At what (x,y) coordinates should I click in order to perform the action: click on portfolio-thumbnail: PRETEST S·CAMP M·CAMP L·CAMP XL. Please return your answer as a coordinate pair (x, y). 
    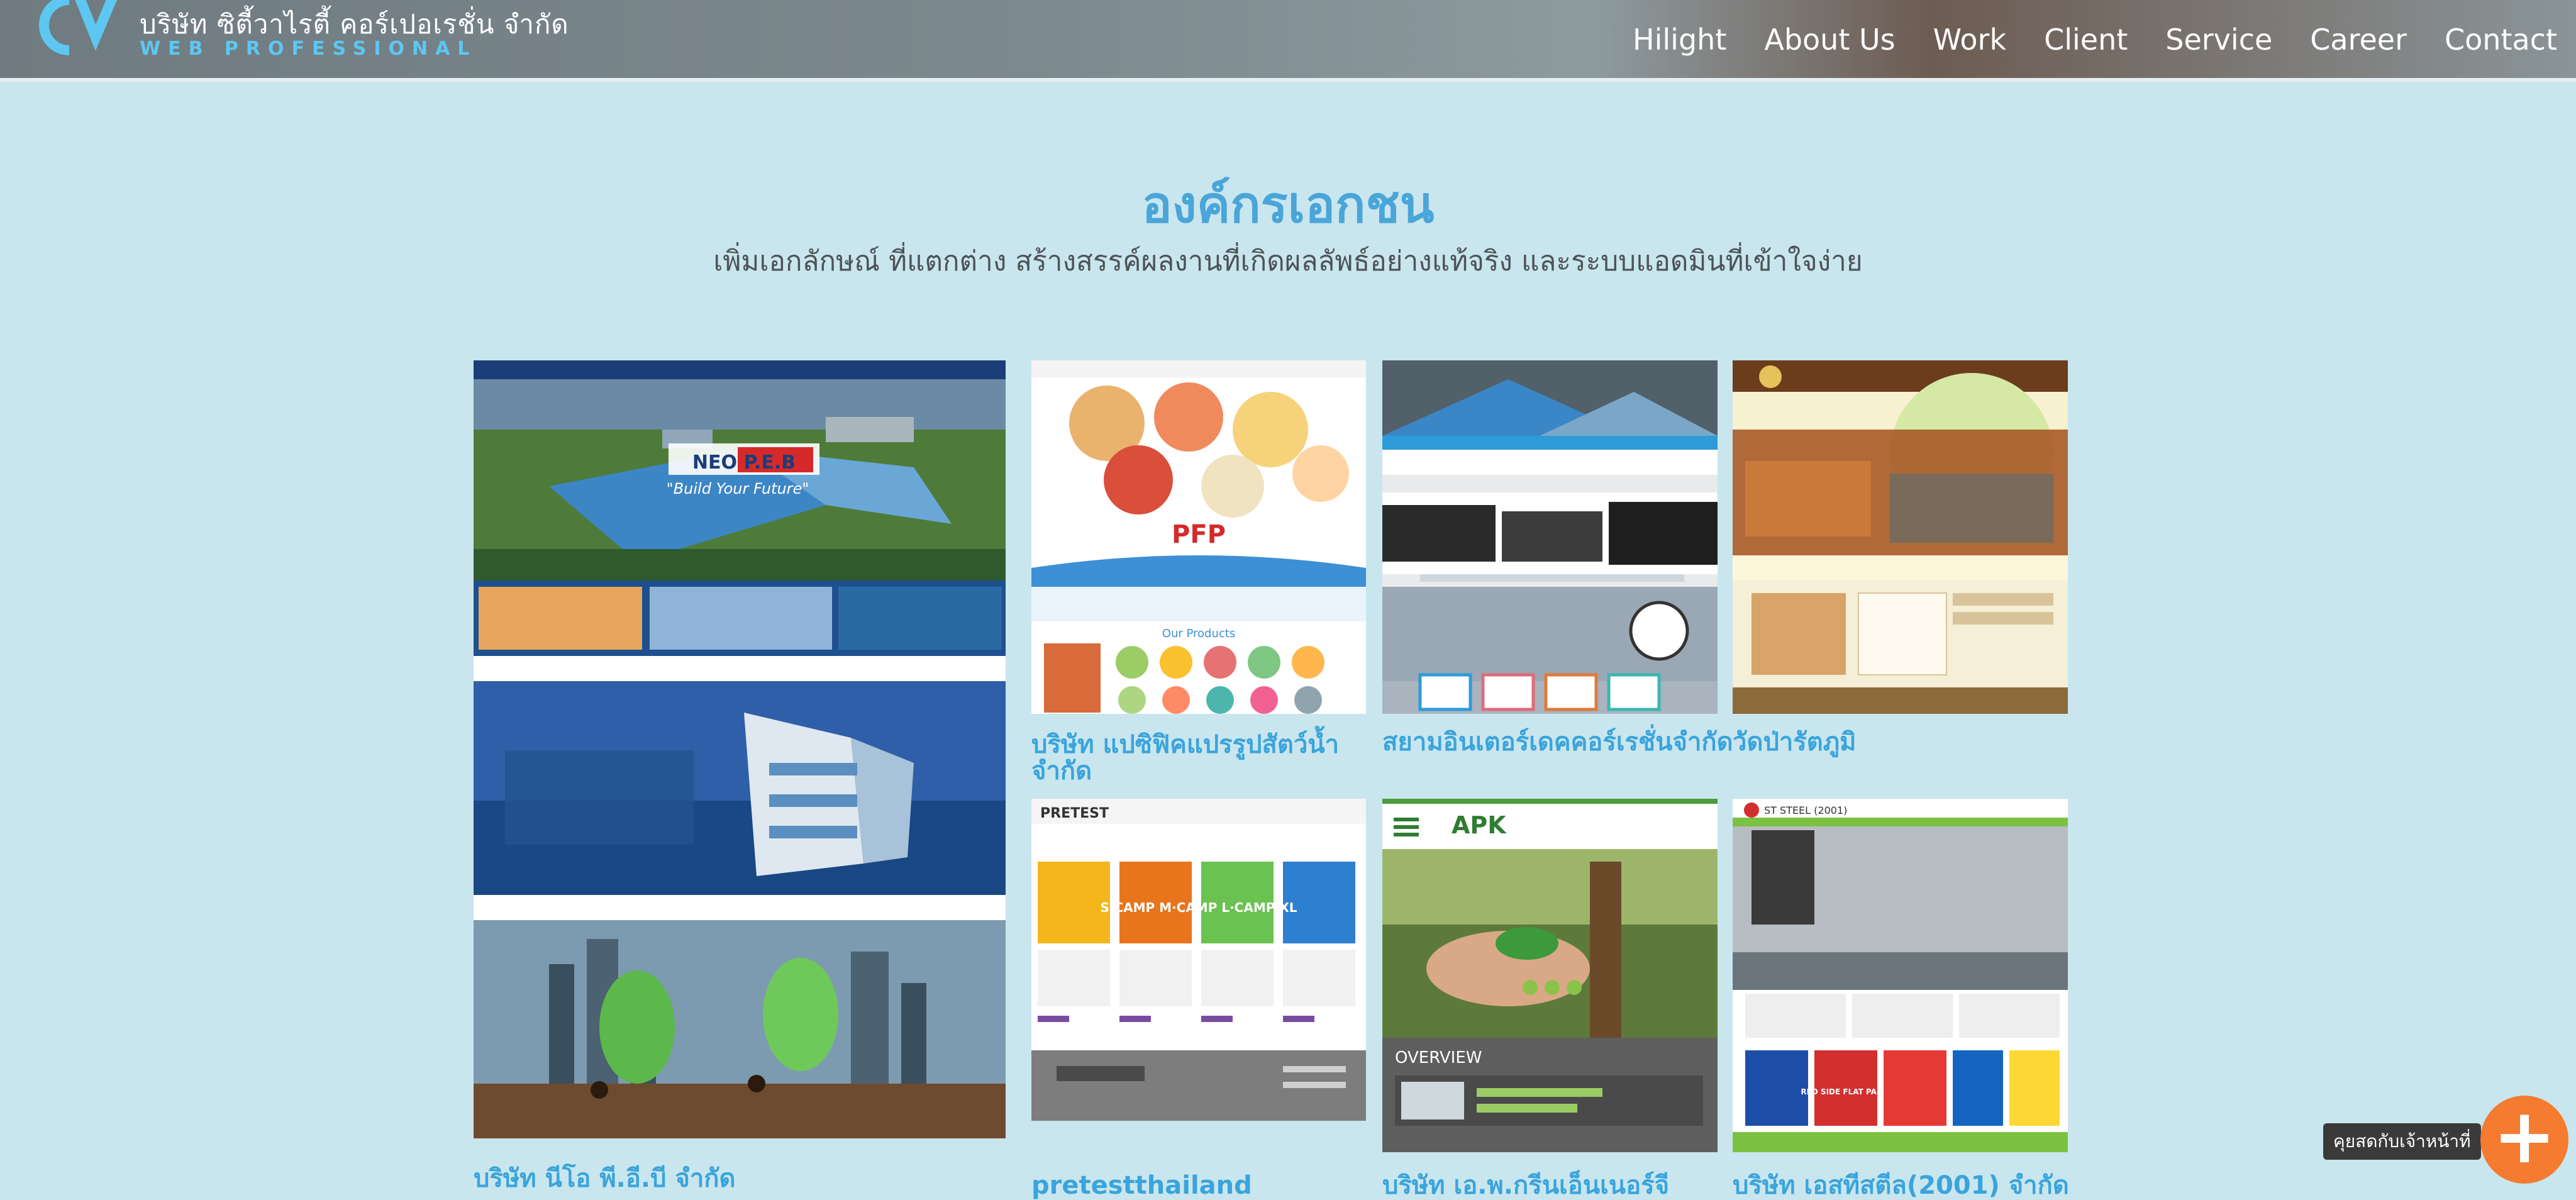
    Looking at the image, I should click on (1198, 960).